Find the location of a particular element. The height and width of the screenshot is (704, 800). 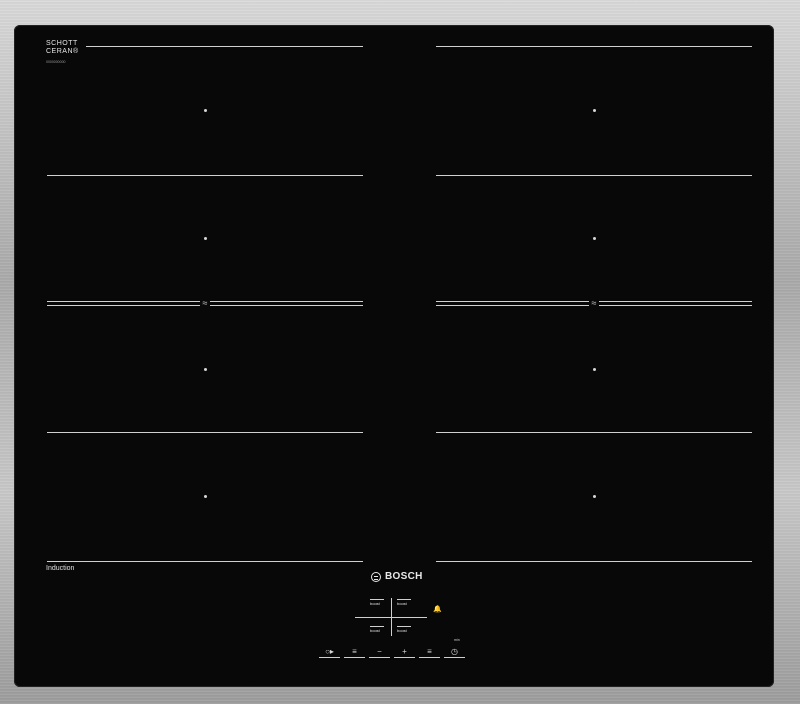

menu-left-button: ≡ is located at coordinates (354, 652).